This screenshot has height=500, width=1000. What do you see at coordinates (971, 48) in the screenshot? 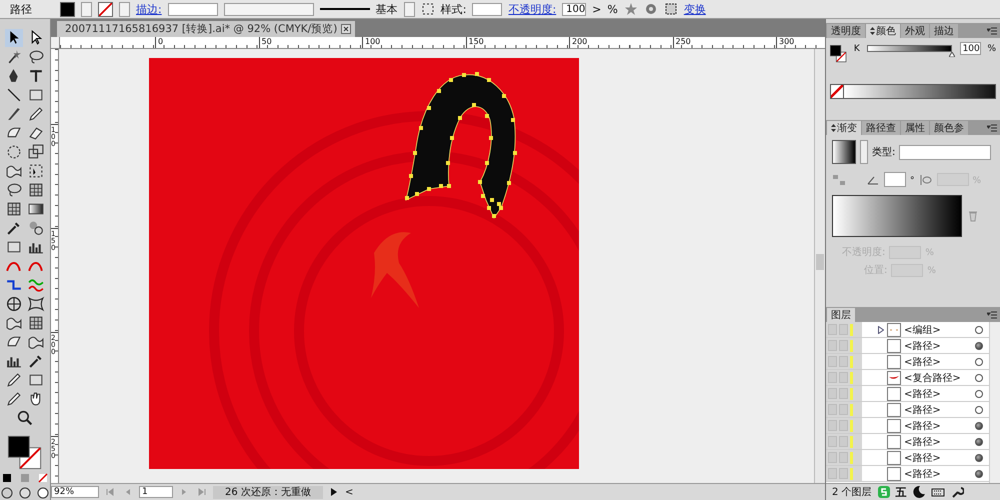
I see `k-value-field: 100` at bounding box center [971, 48].